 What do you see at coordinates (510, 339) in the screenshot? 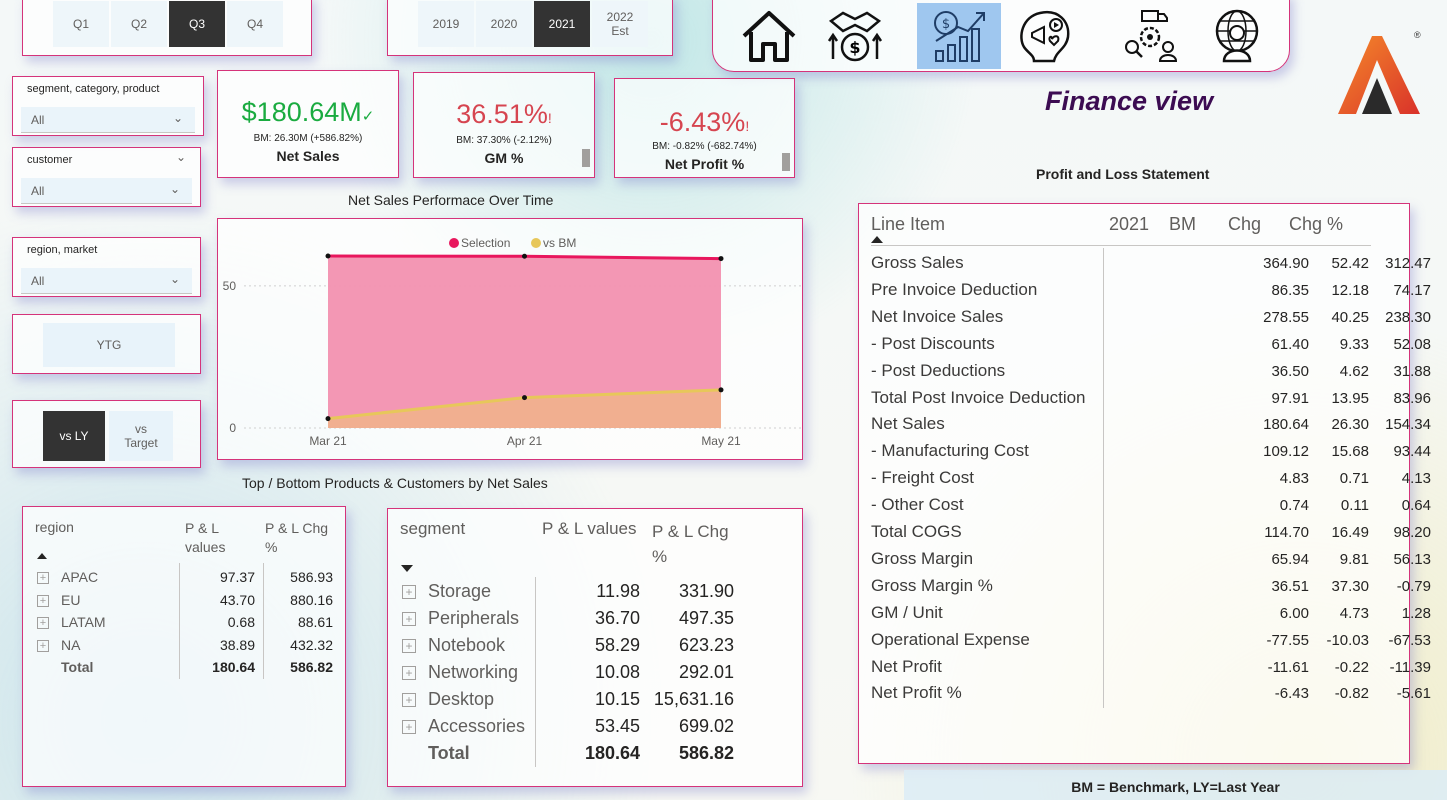
I see `net-sales-chart: 0 50 Mar 21 Apr 21 May 21 Selection vs BM` at bounding box center [510, 339].